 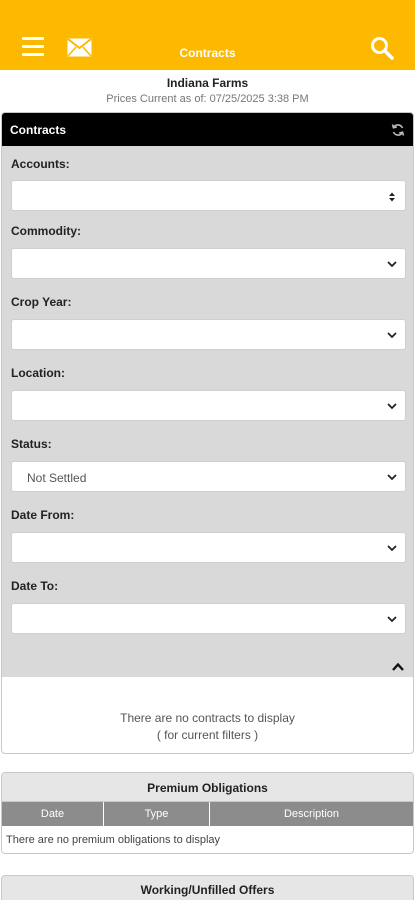 I want to click on date-to-select, so click(x=208, y=618).